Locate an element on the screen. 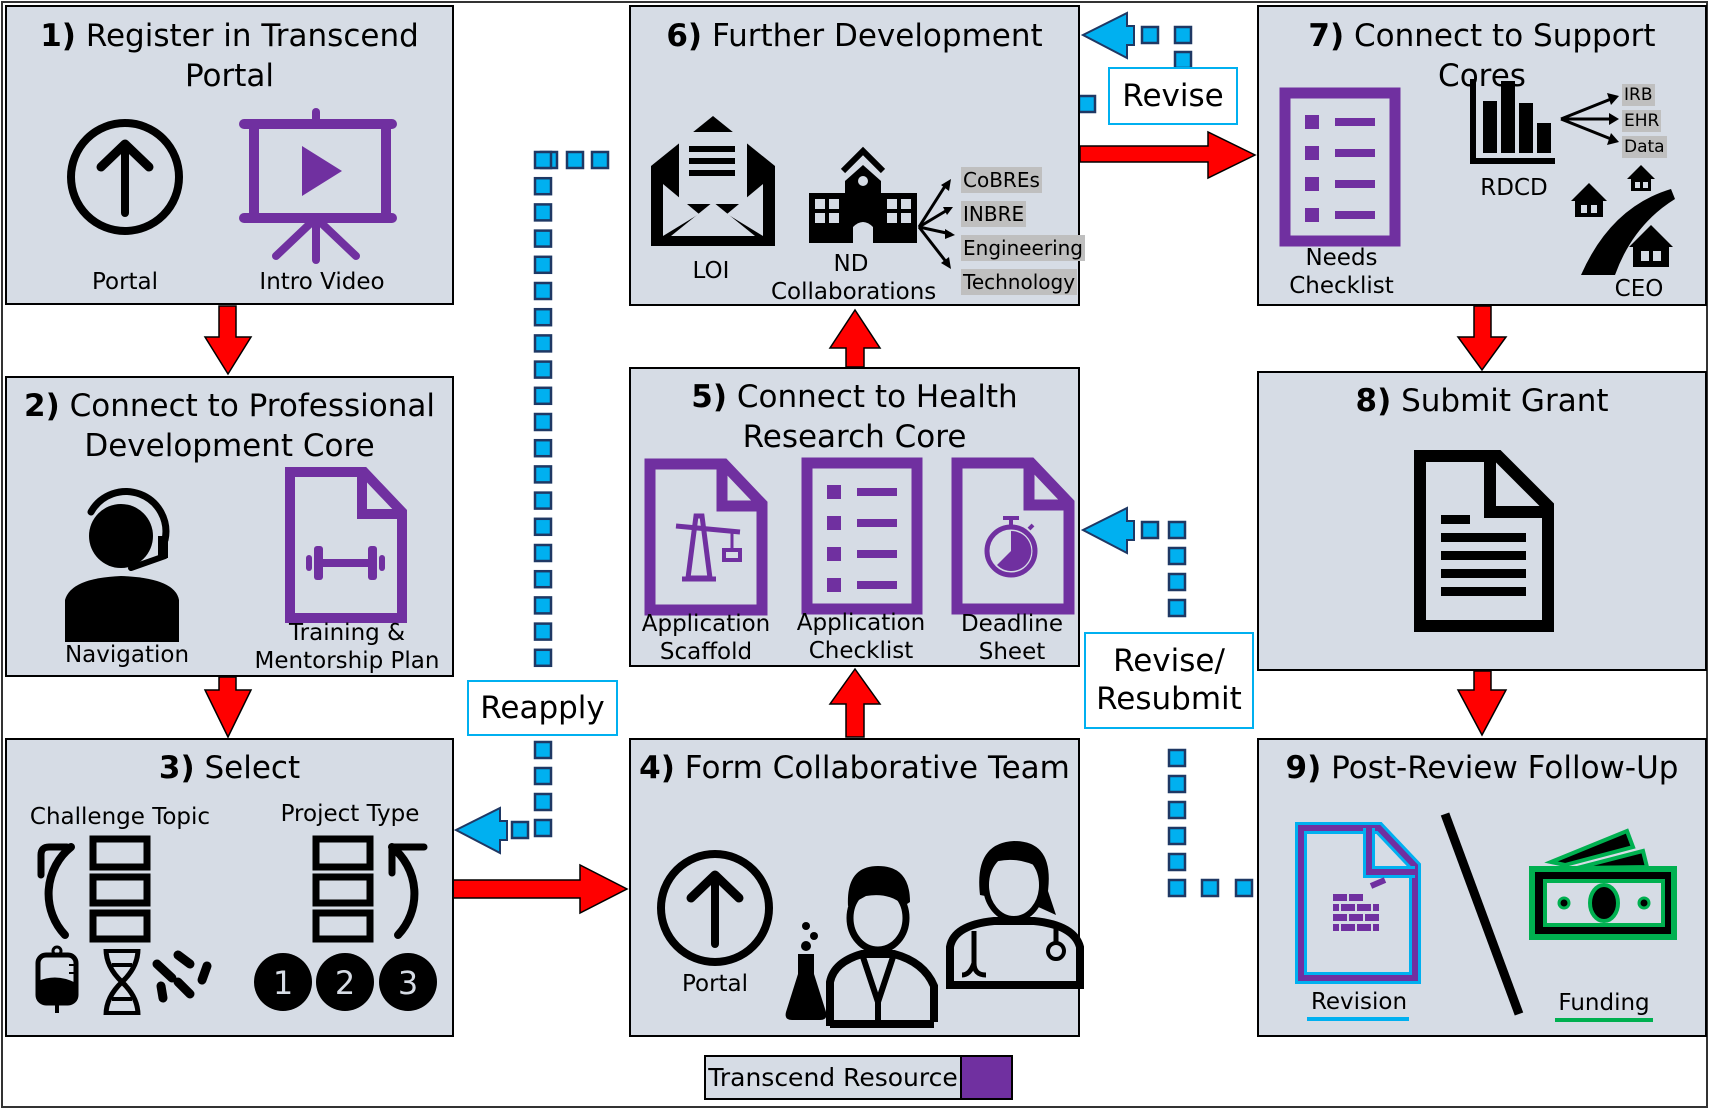  rdcd-irb: IRB is located at coordinates (1638, 95).